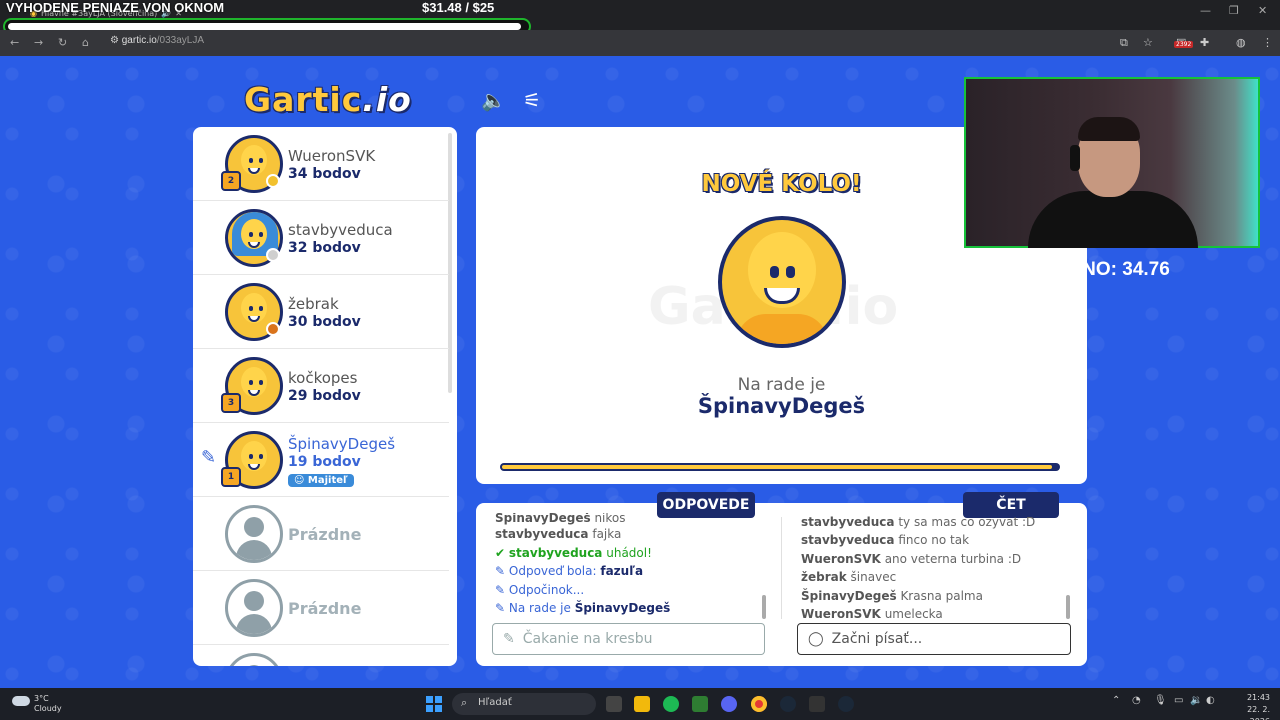 This screenshot has width=1280, height=720. Describe the element at coordinates (1116, 700) in the screenshot. I see `tray-overflow-icon: ⌃` at that location.